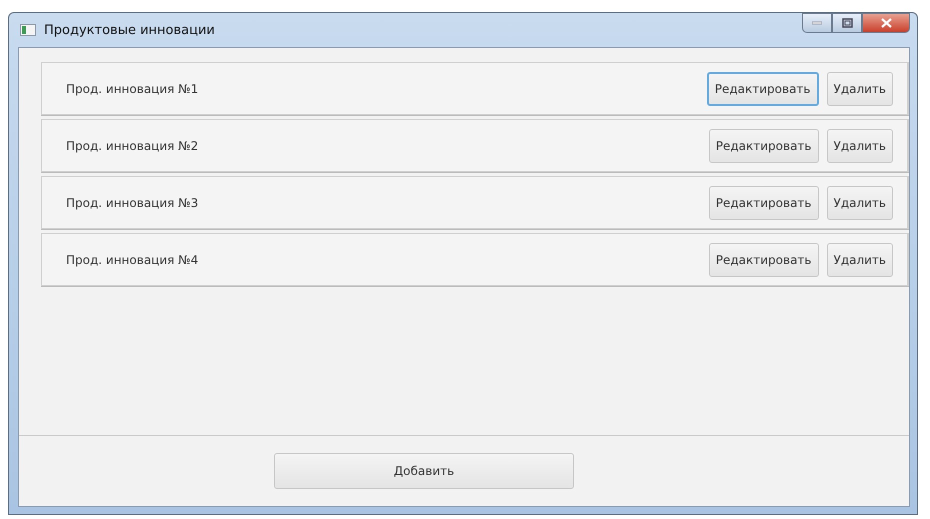 Image resolution: width=930 pixels, height=519 pixels. Describe the element at coordinates (133, 259) in the screenshot. I see `item-name: Прод. инновация №4` at that location.